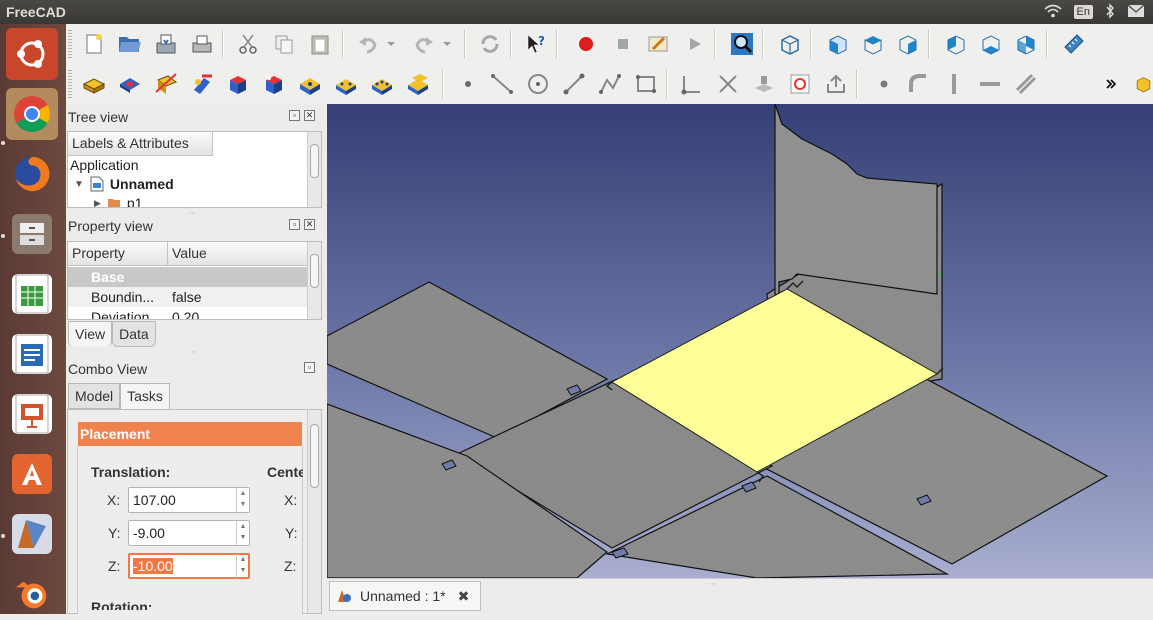 The height and width of the screenshot is (620, 1153). I want to click on print-button, so click(202, 44).